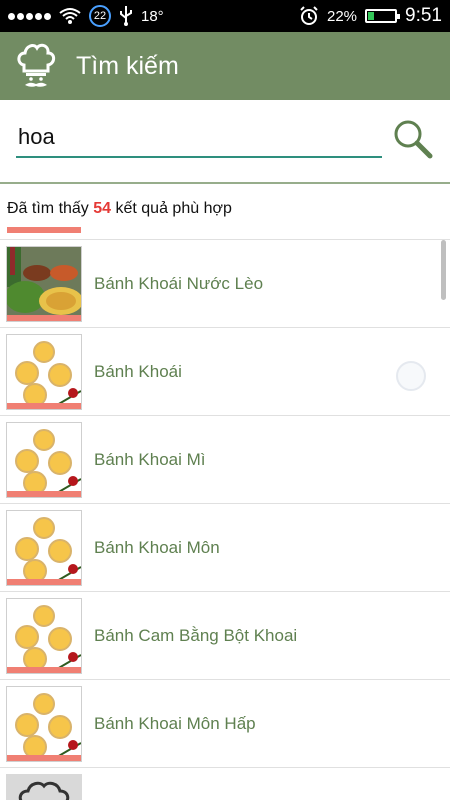 This screenshot has height=800, width=450. What do you see at coordinates (138, 371) in the screenshot?
I see `list-item-label: Bánh Khoái` at bounding box center [138, 371].